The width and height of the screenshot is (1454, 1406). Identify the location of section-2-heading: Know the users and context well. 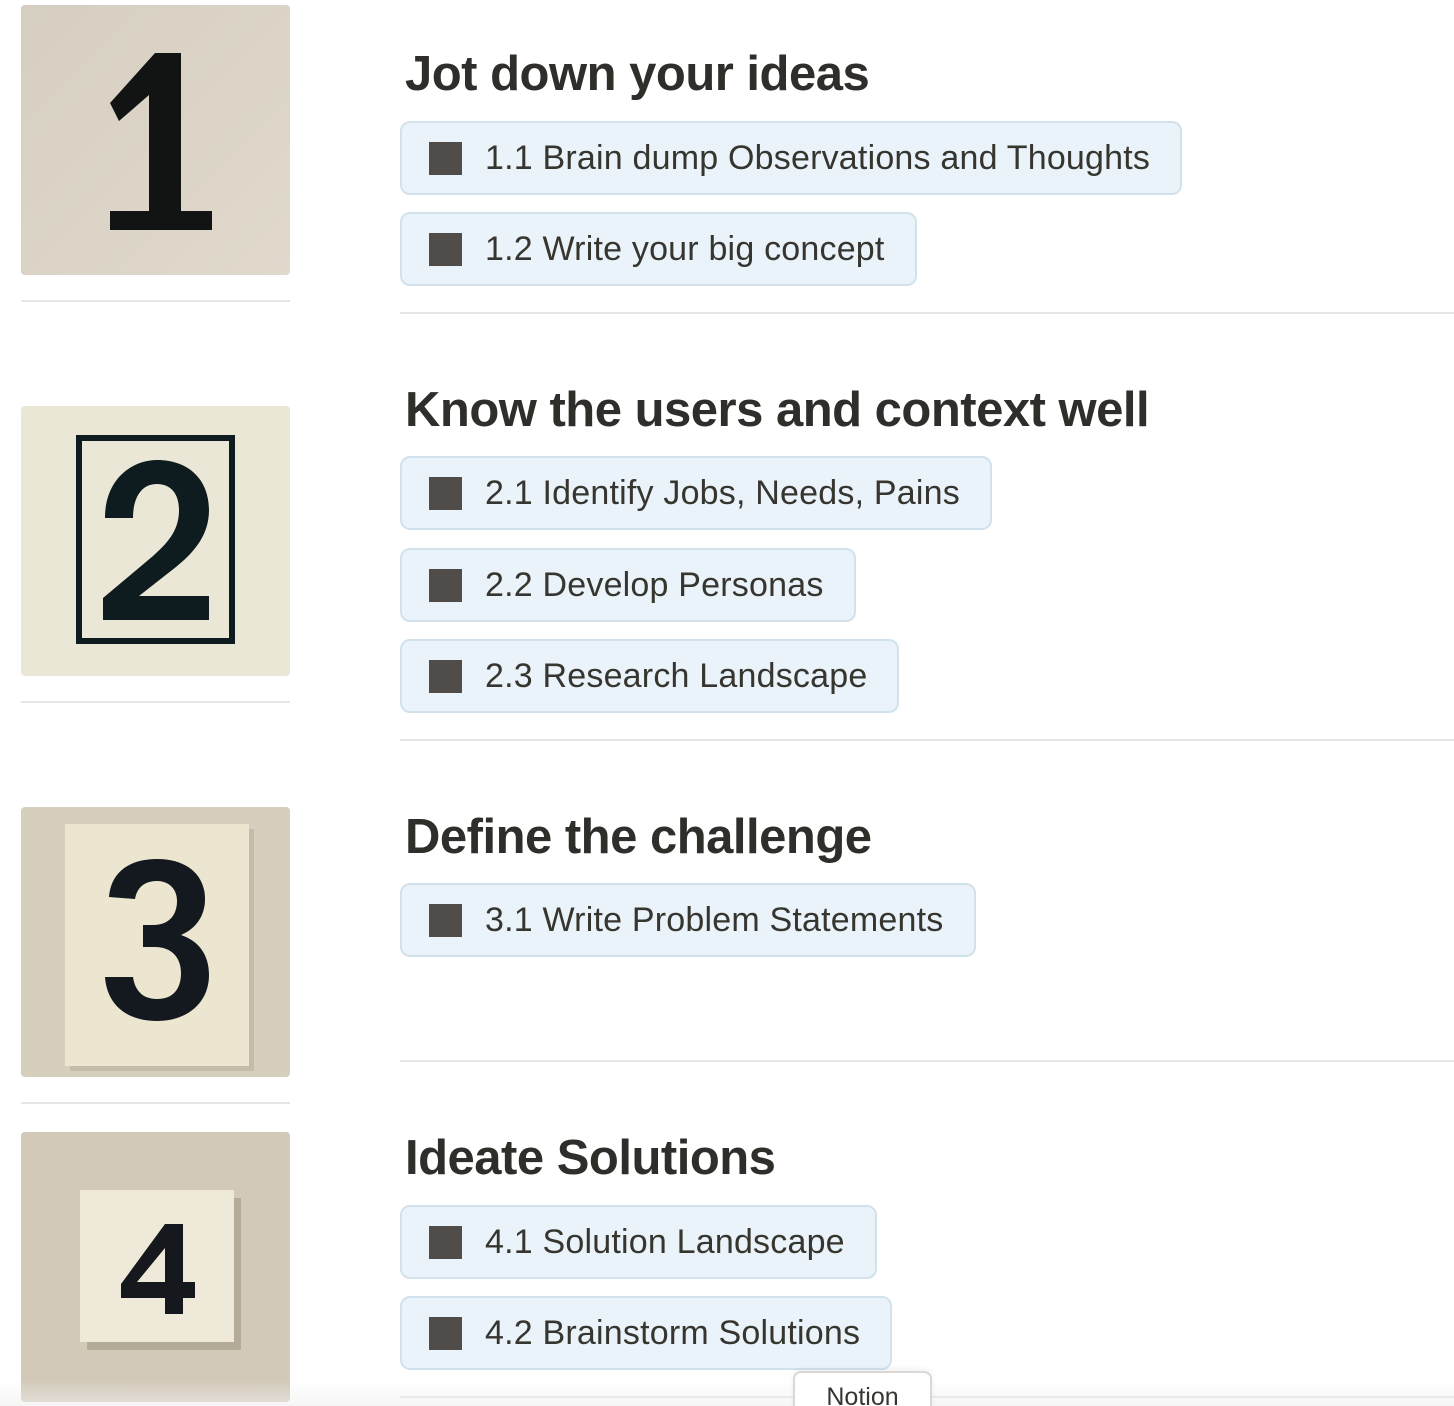
(777, 410).